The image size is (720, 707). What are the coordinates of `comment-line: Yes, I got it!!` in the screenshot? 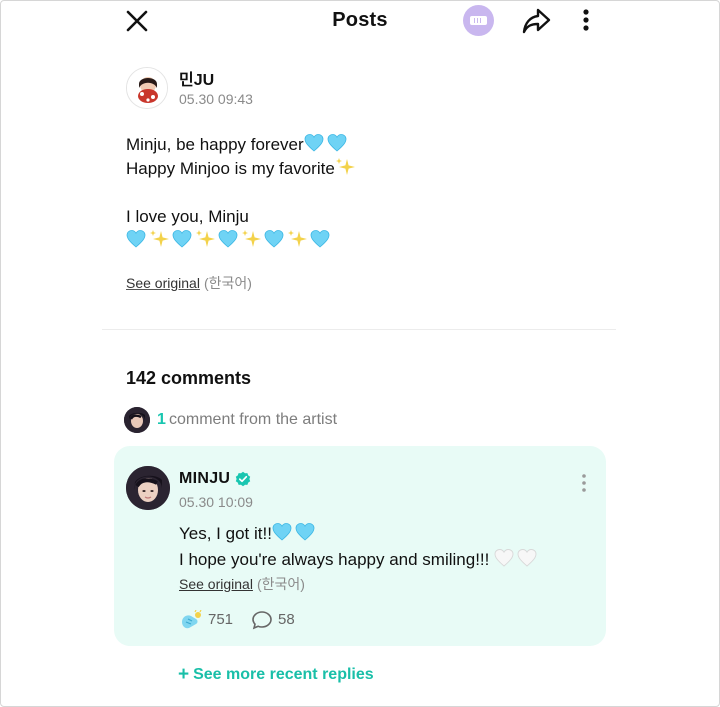 It's located at (359, 534).